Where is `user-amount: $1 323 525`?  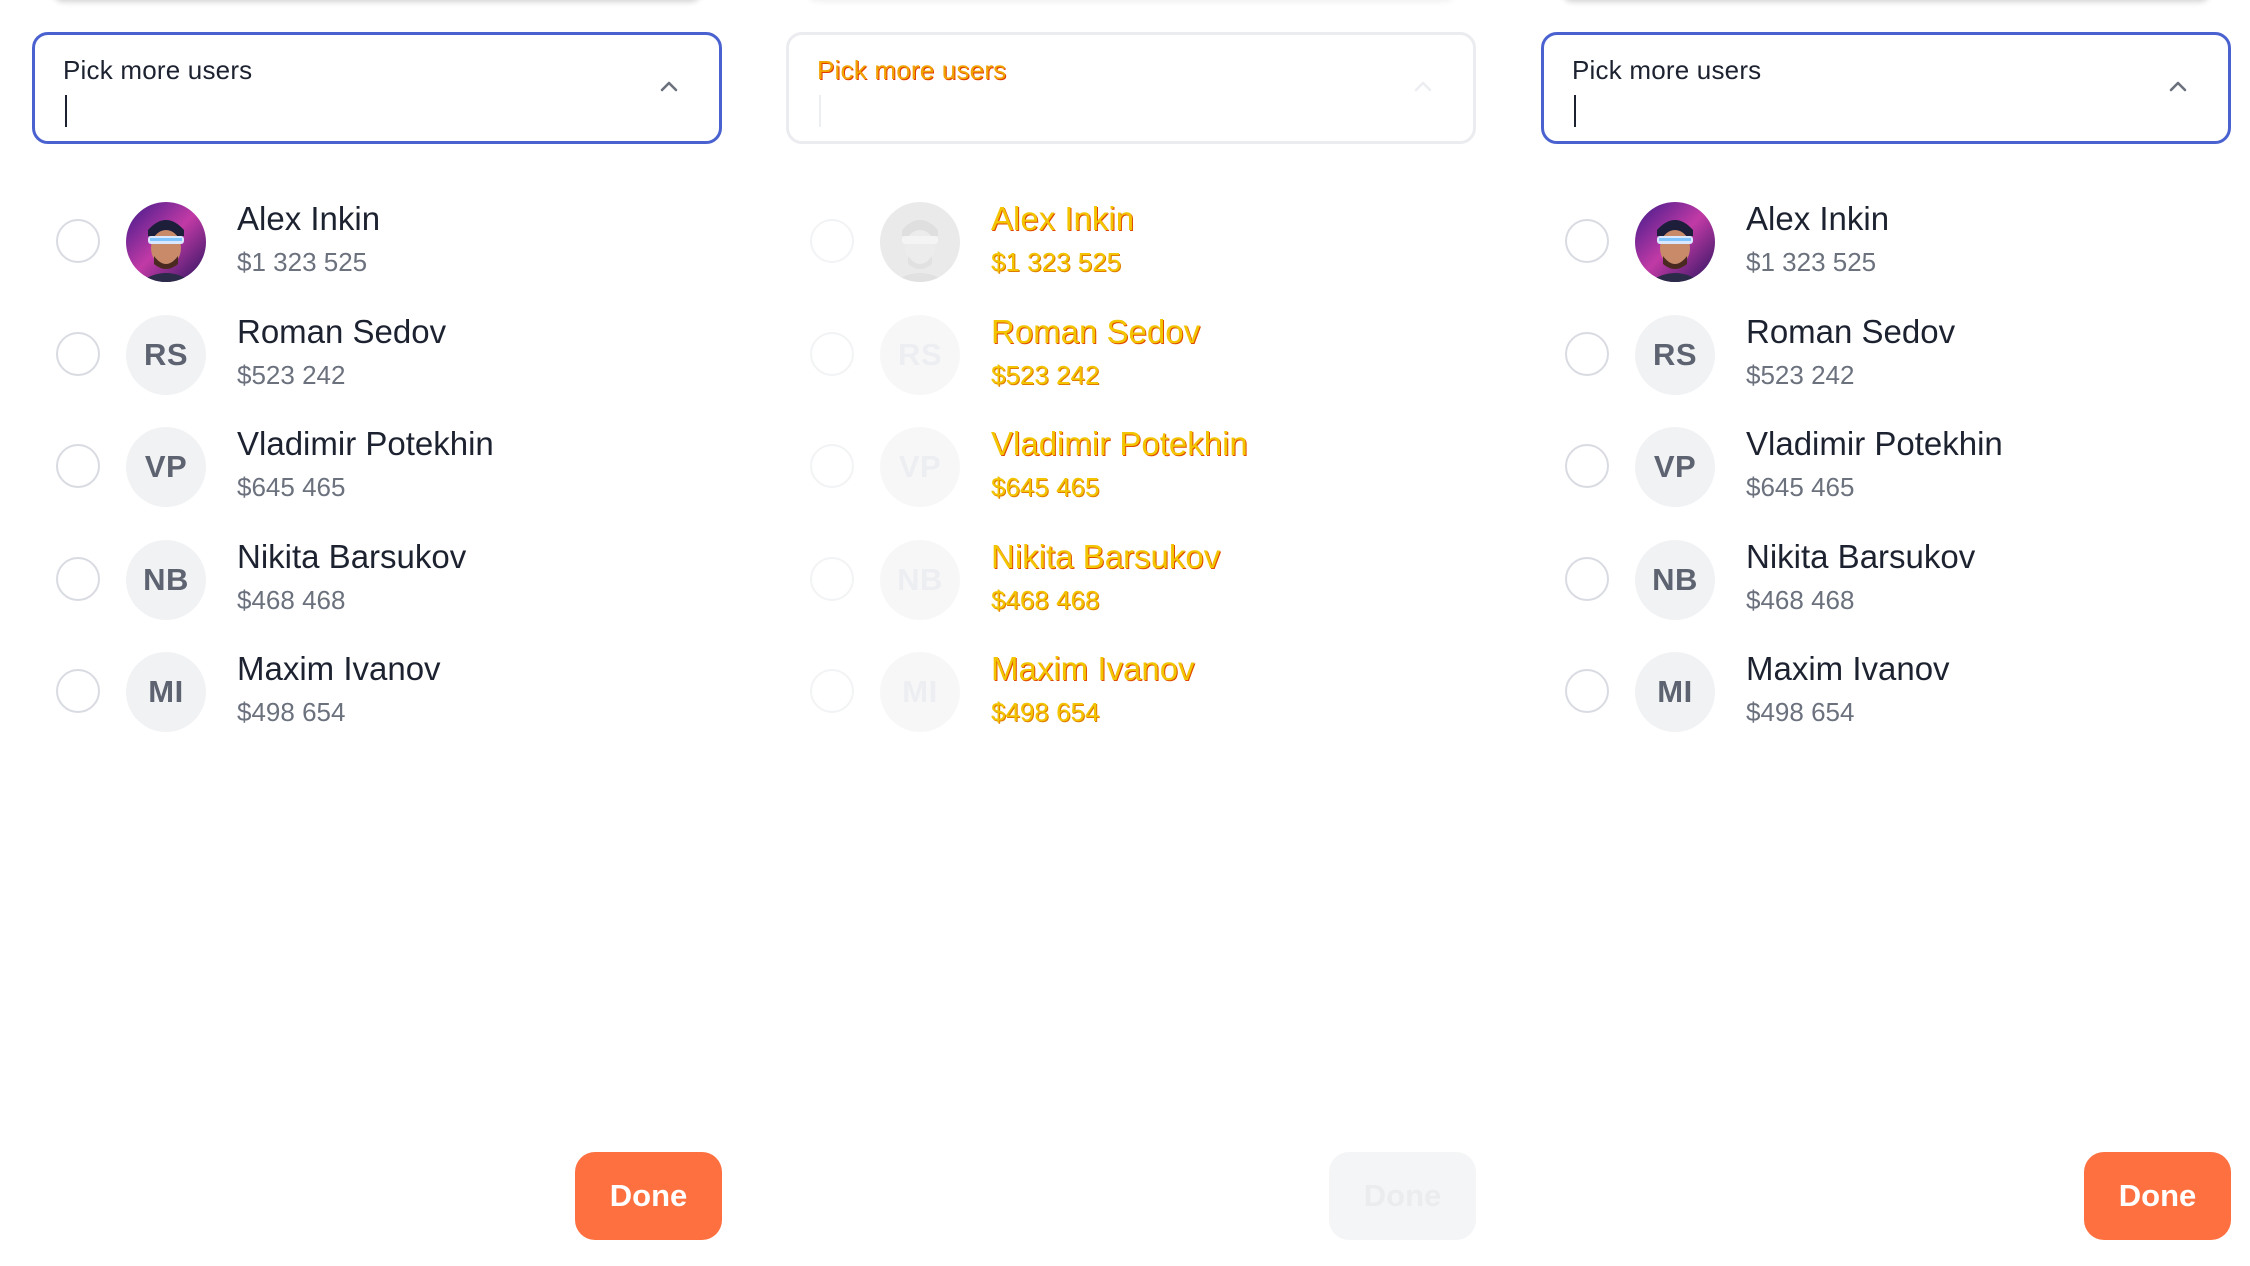
user-amount: $1 323 525 is located at coordinates (302, 262).